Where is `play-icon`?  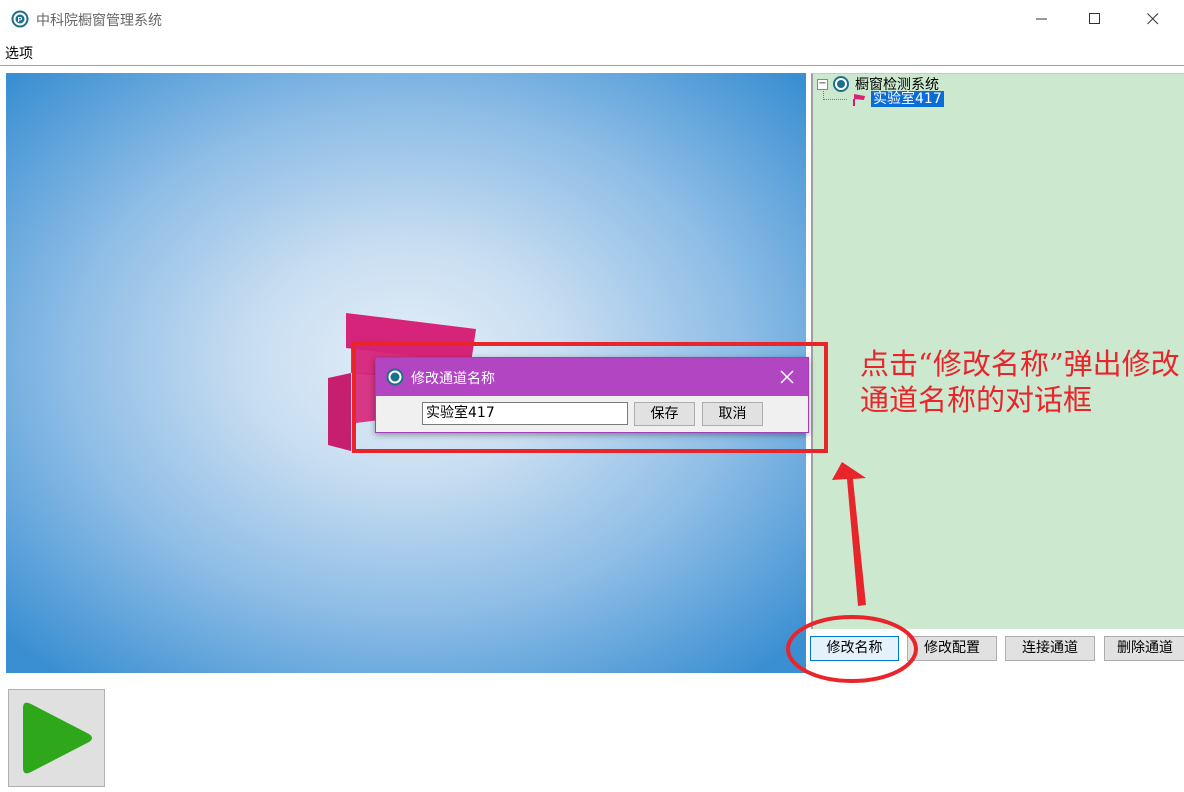 play-icon is located at coordinates (57, 738).